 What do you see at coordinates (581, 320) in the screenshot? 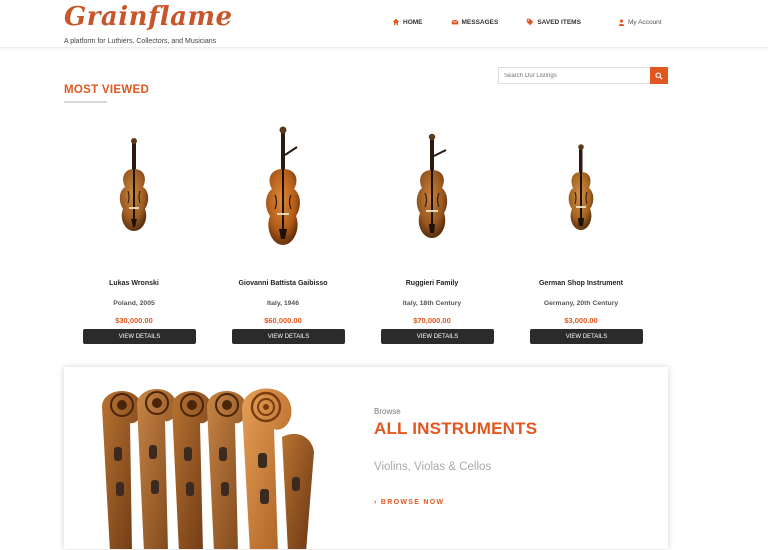
I see `listing-price: $3,000.00` at bounding box center [581, 320].